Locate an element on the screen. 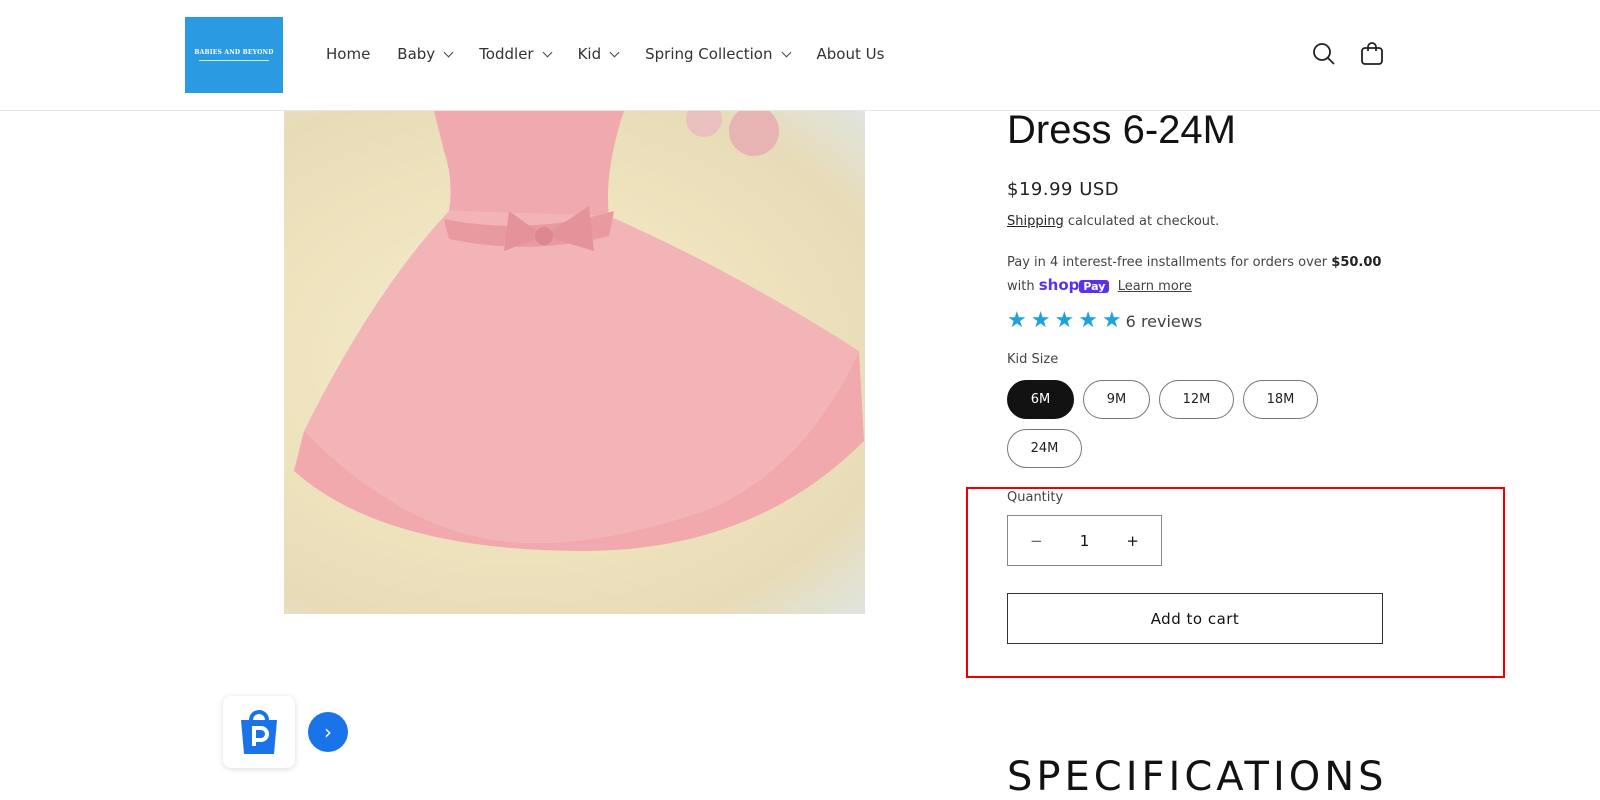 This screenshot has height=800, width=1600. learn-more-link: Learn more is located at coordinates (1155, 286).